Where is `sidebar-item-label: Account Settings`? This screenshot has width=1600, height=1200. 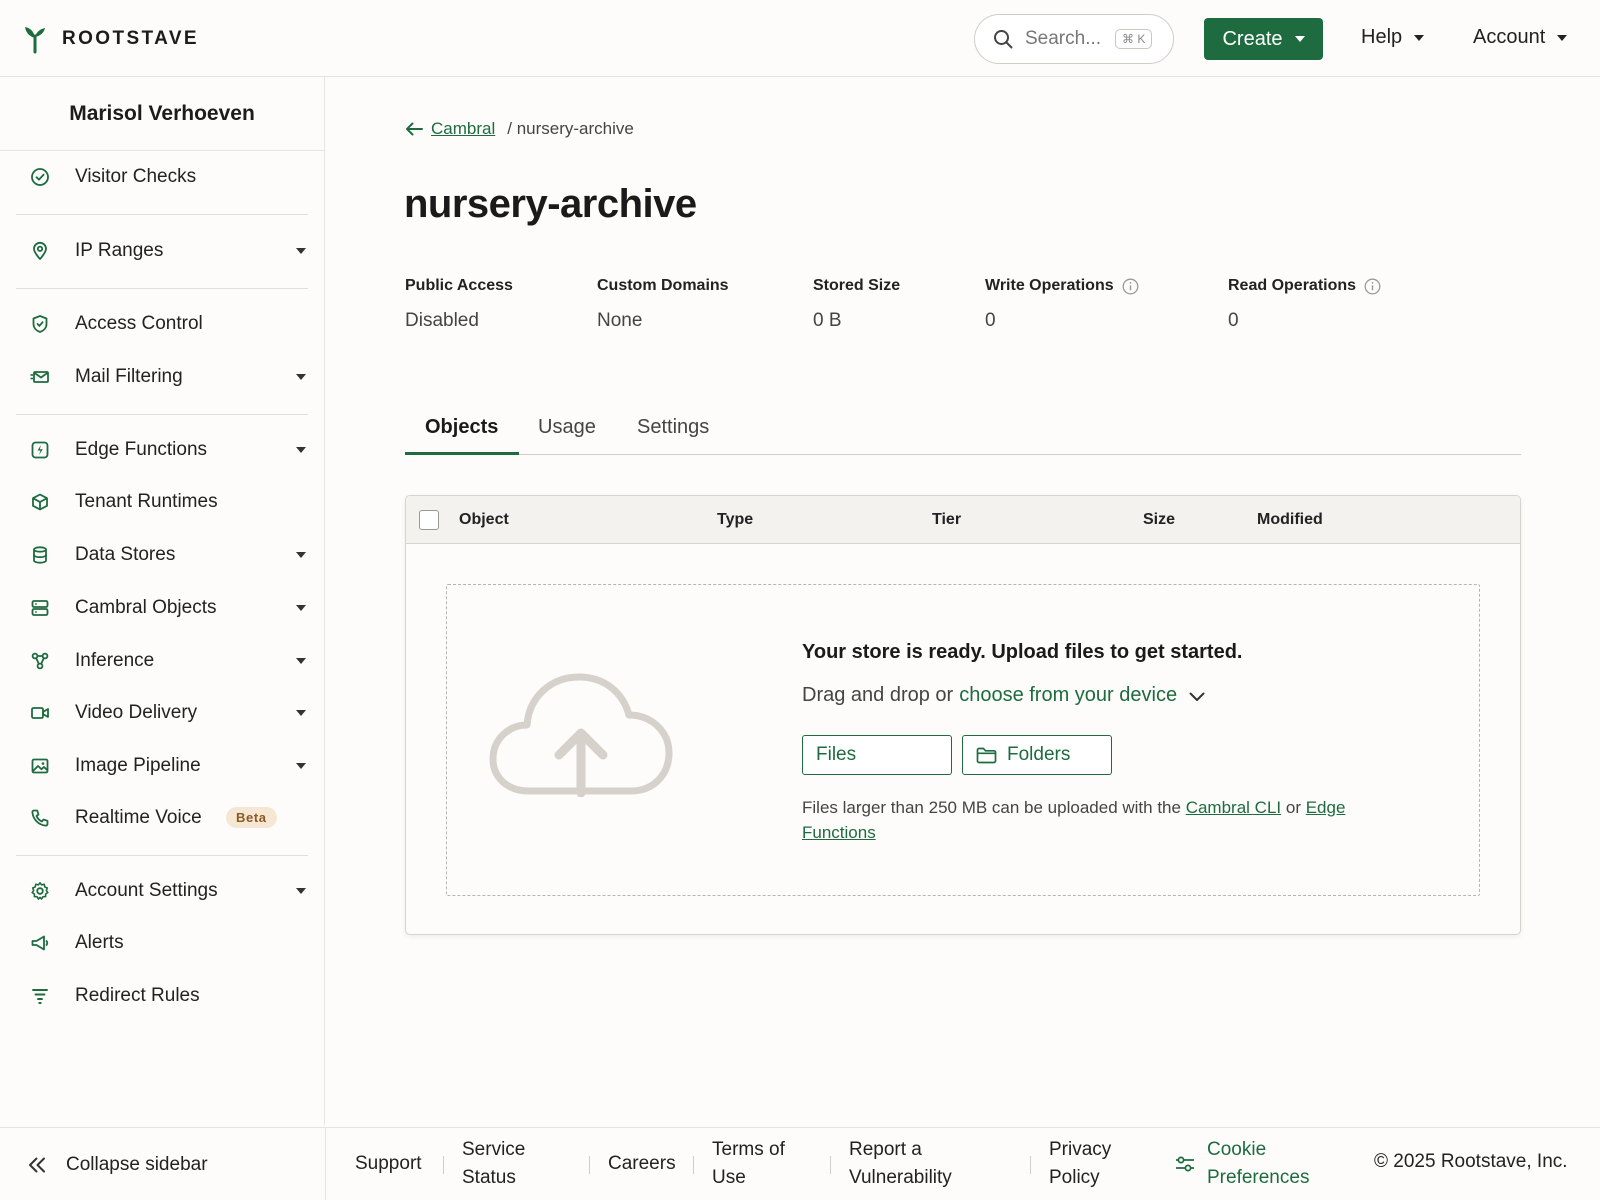
sidebar-item-label: Account Settings is located at coordinates (146, 890).